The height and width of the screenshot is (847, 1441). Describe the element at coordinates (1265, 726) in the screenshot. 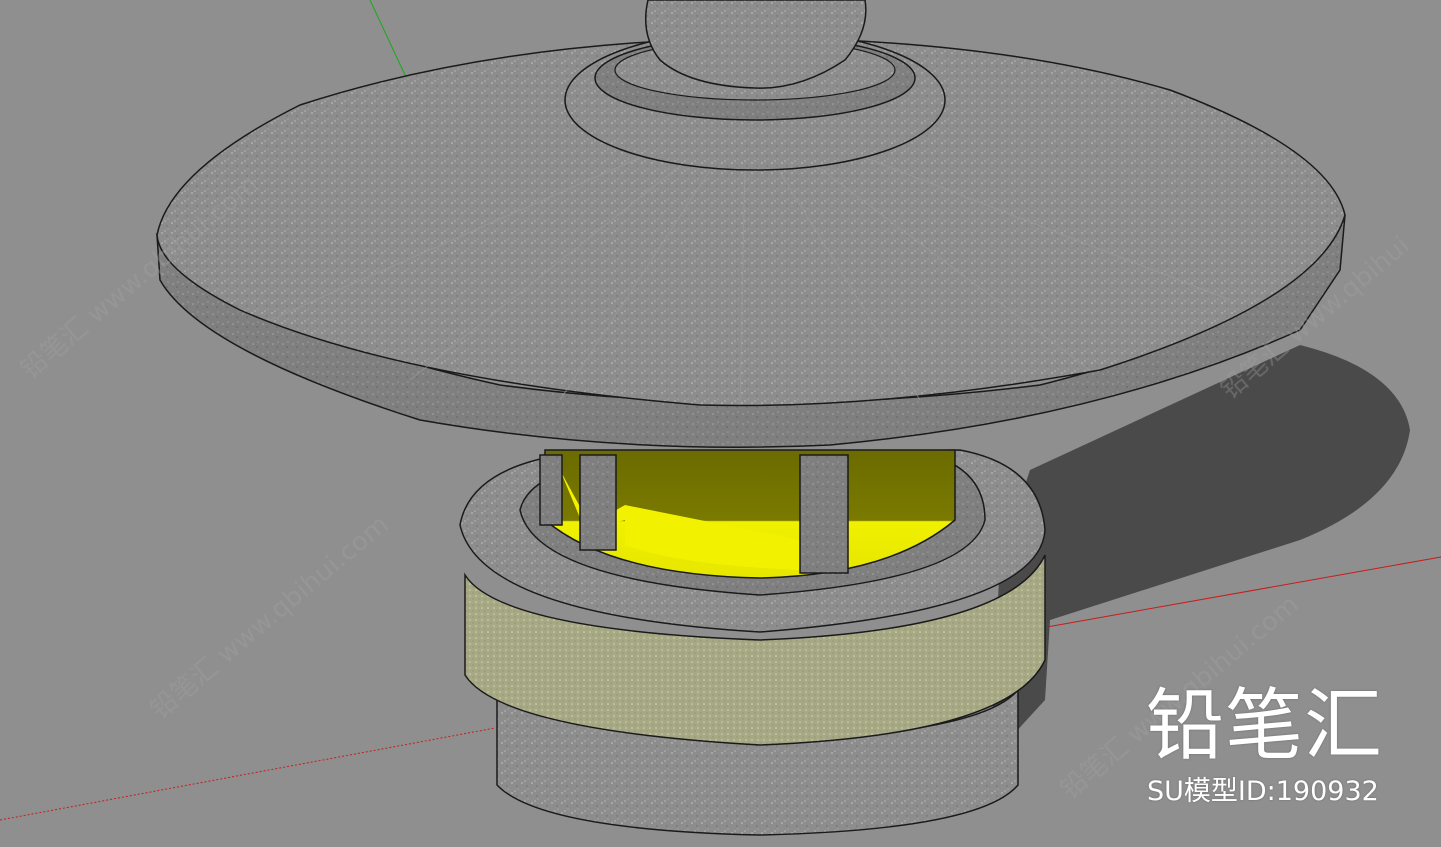

I see `brand-watermark: 铅笔汇` at that location.